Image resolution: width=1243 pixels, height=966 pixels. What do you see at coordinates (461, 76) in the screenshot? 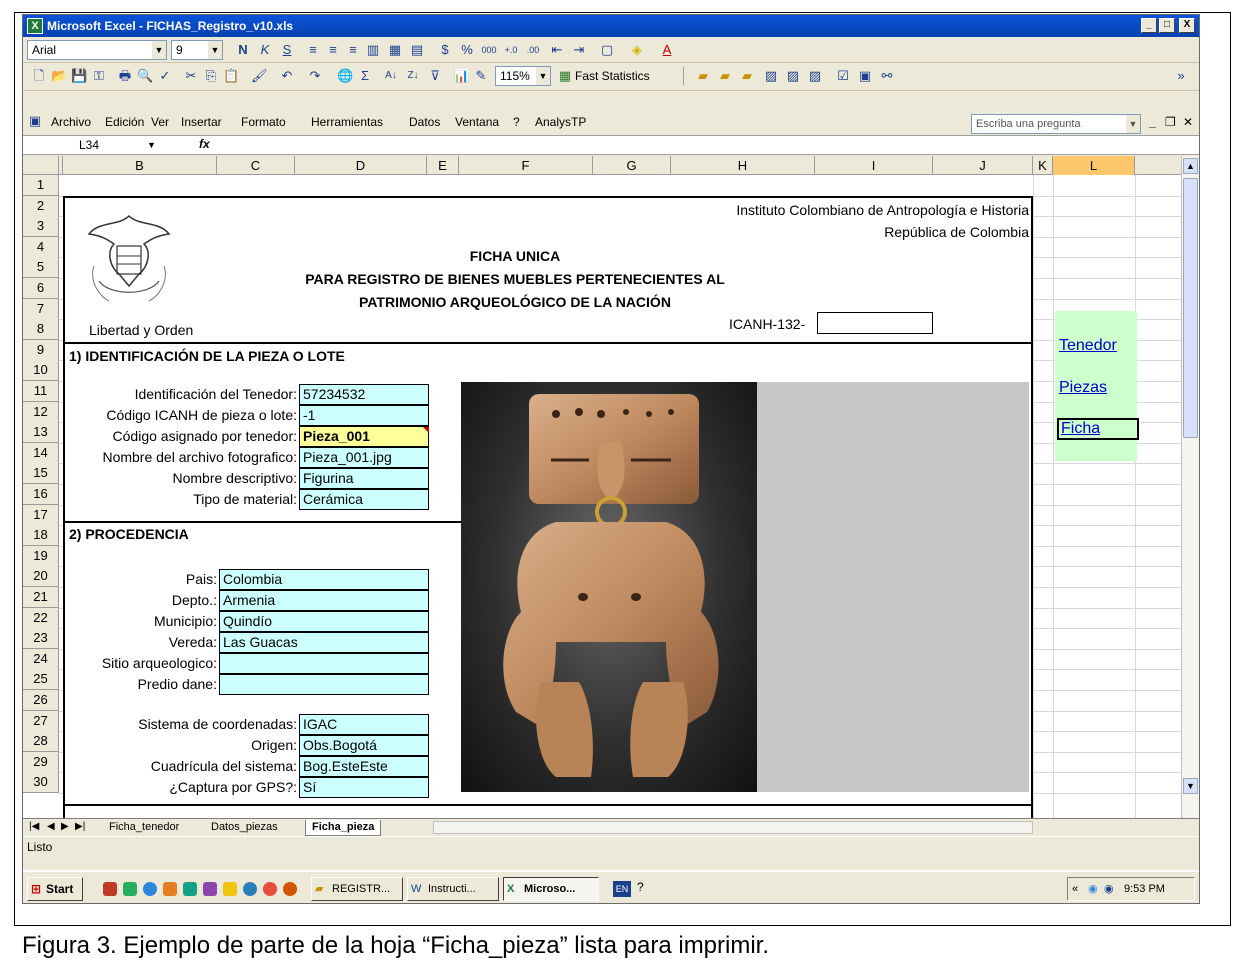
I see `chart-wizard-icon: 📊` at bounding box center [461, 76].